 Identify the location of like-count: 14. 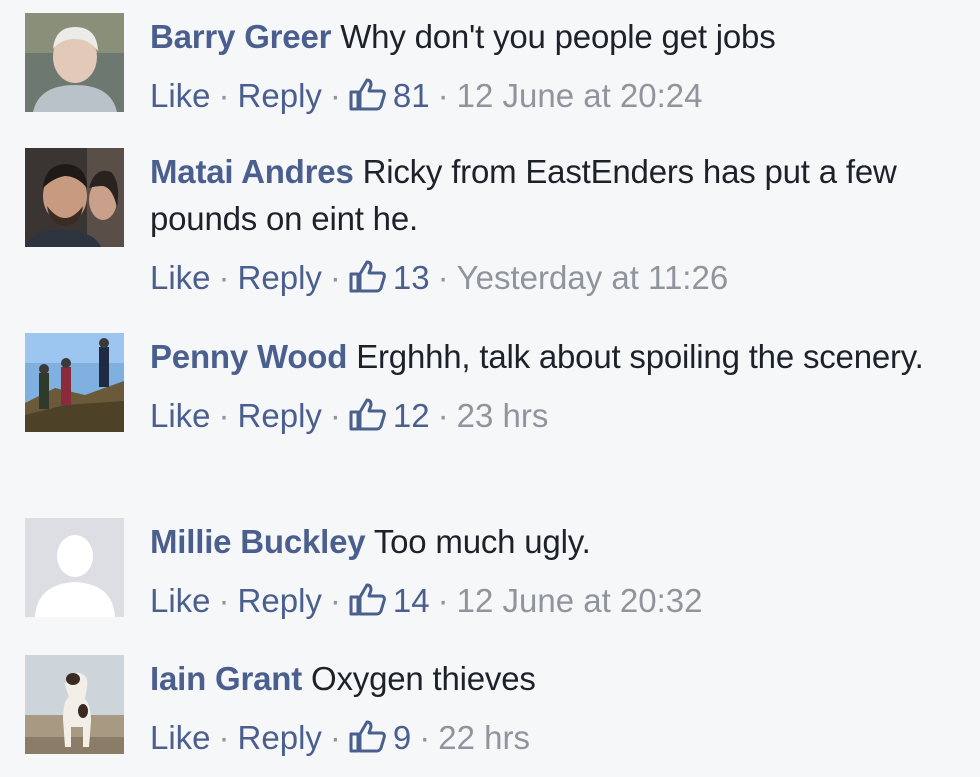
(389, 600).